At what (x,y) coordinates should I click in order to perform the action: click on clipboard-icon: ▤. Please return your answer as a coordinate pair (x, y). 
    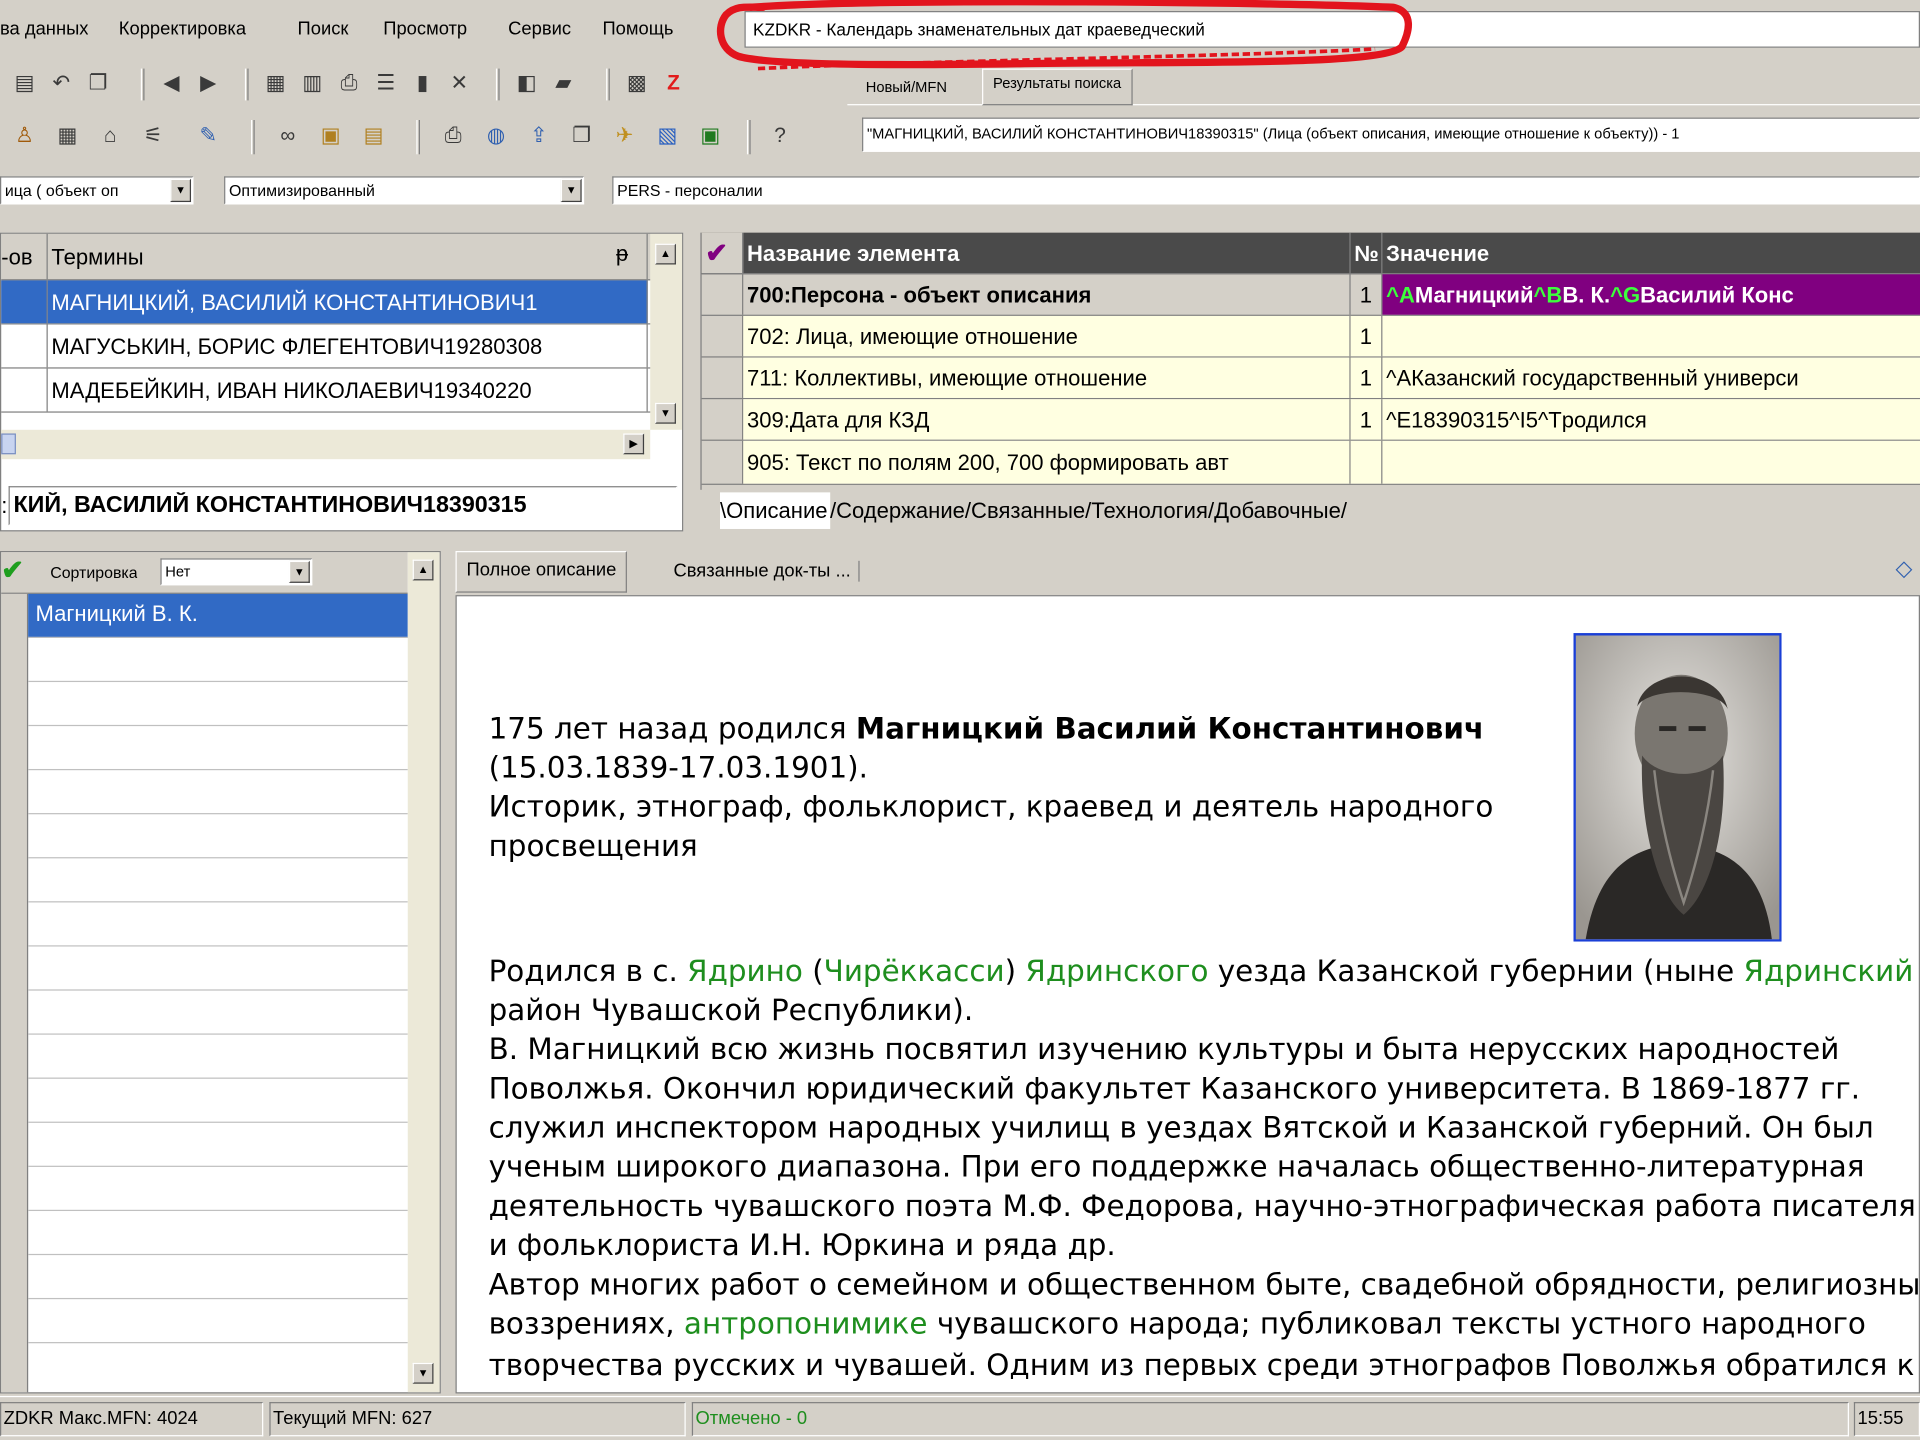
    Looking at the image, I should click on (373, 136).